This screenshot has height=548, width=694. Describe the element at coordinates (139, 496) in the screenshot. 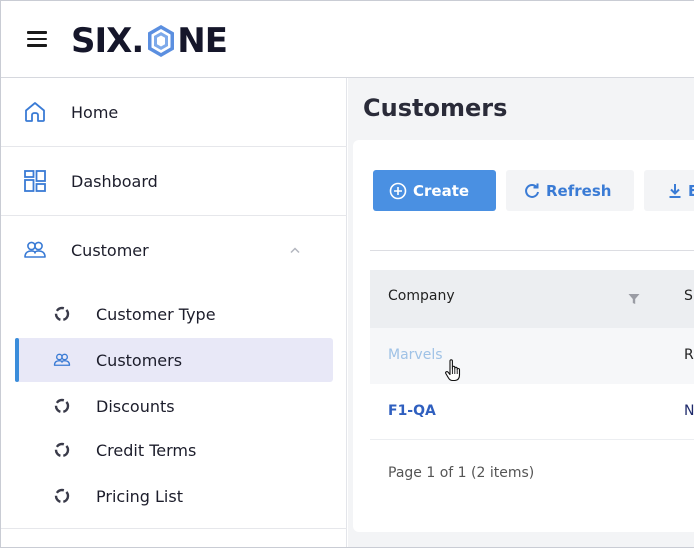

I see `sidebar-subitem-label: Pricing List` at that location.